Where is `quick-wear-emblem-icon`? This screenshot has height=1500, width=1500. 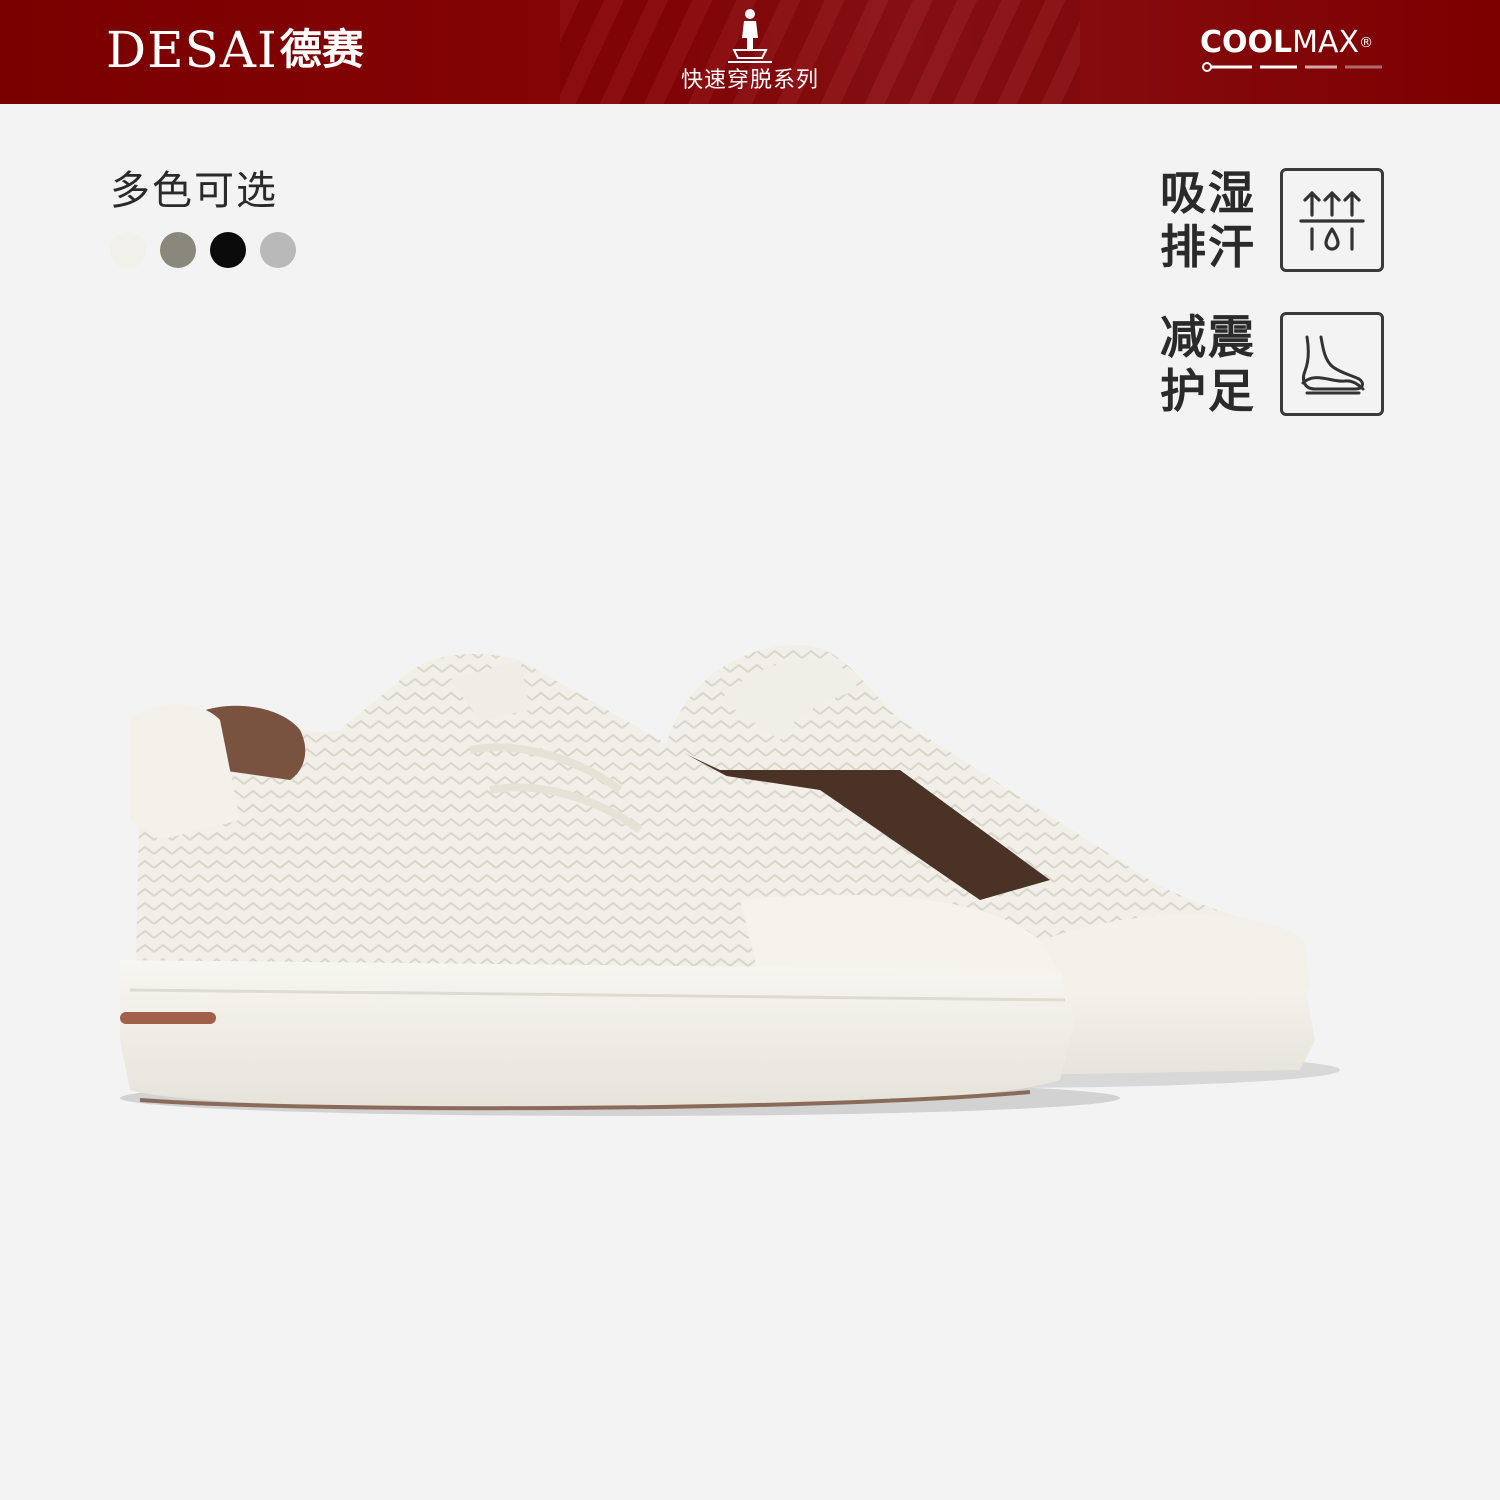 quick-wear-emblem-icon is located at coordinates (750, 36).